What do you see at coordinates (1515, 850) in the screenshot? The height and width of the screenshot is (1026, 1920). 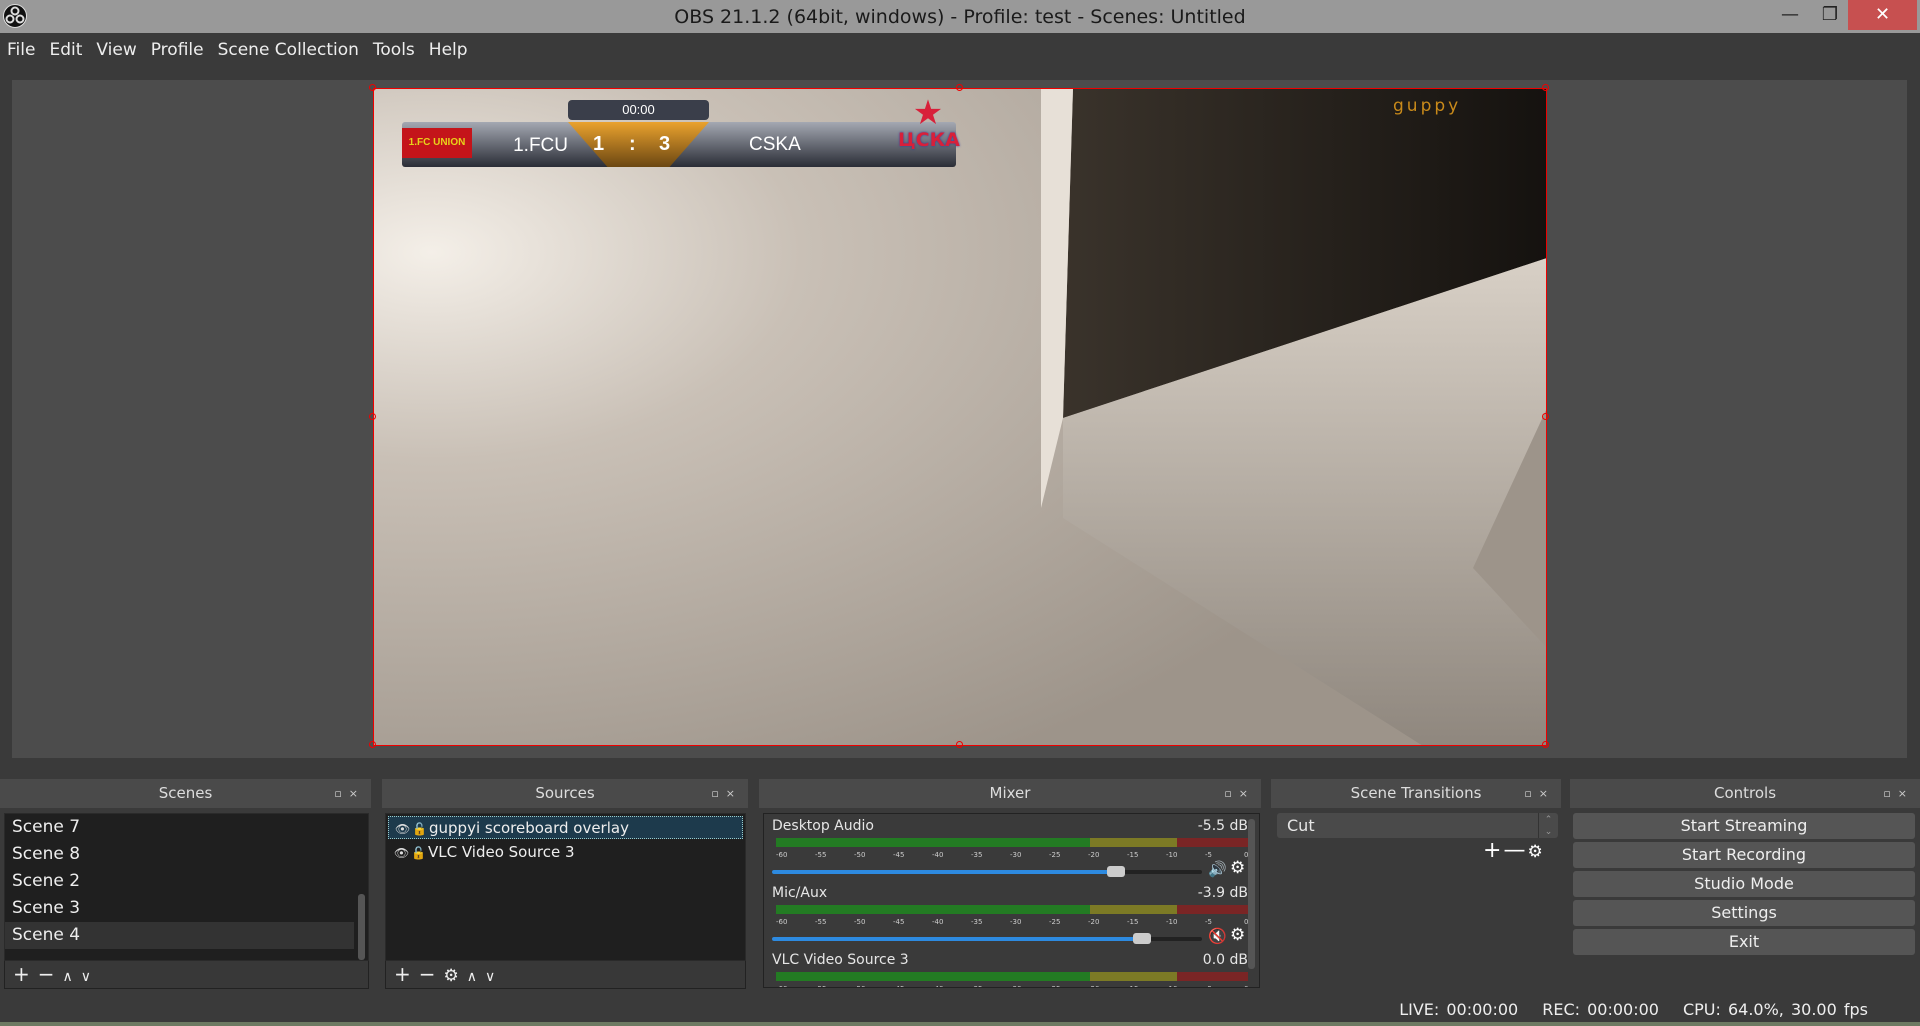 I see `remove-transition-icon: —` at bounding box center [1515, 850].